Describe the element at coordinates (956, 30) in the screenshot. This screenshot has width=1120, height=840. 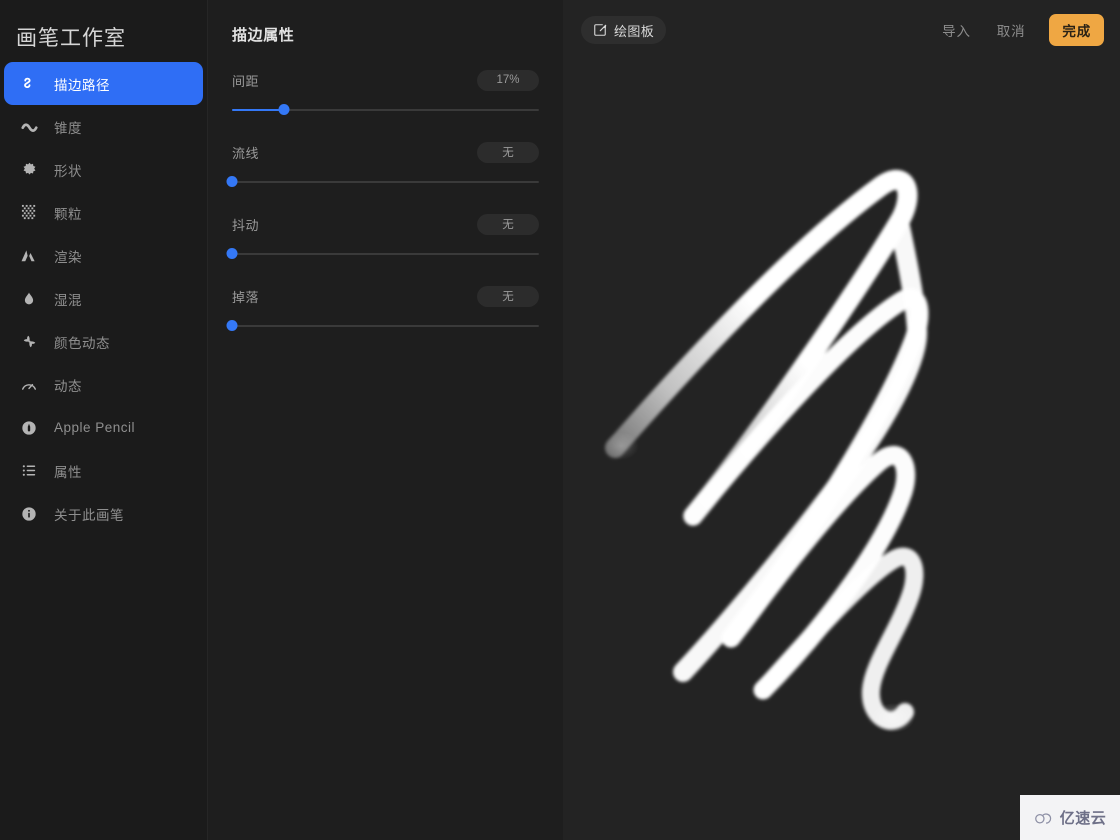
I see `import-button: 导入` at that location.